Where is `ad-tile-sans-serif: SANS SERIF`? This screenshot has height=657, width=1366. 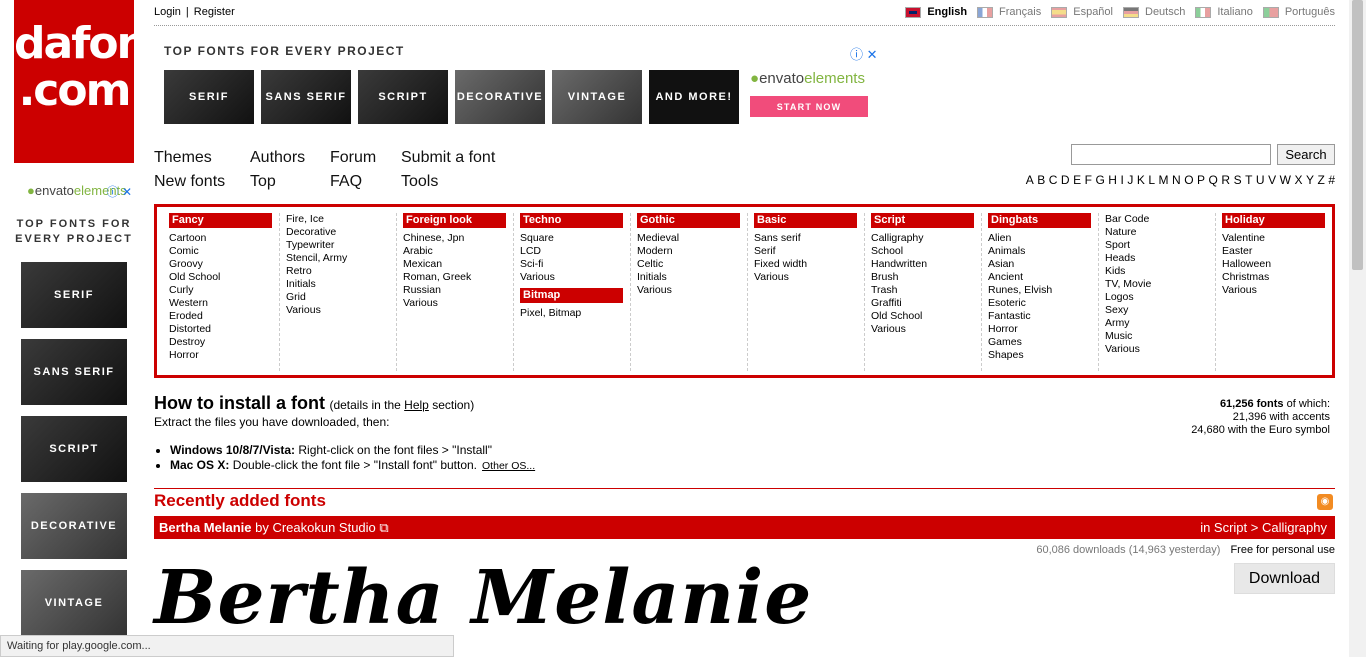 ad-tile-sans-serif: SANS SERIF is located at coordinates (306, 97).